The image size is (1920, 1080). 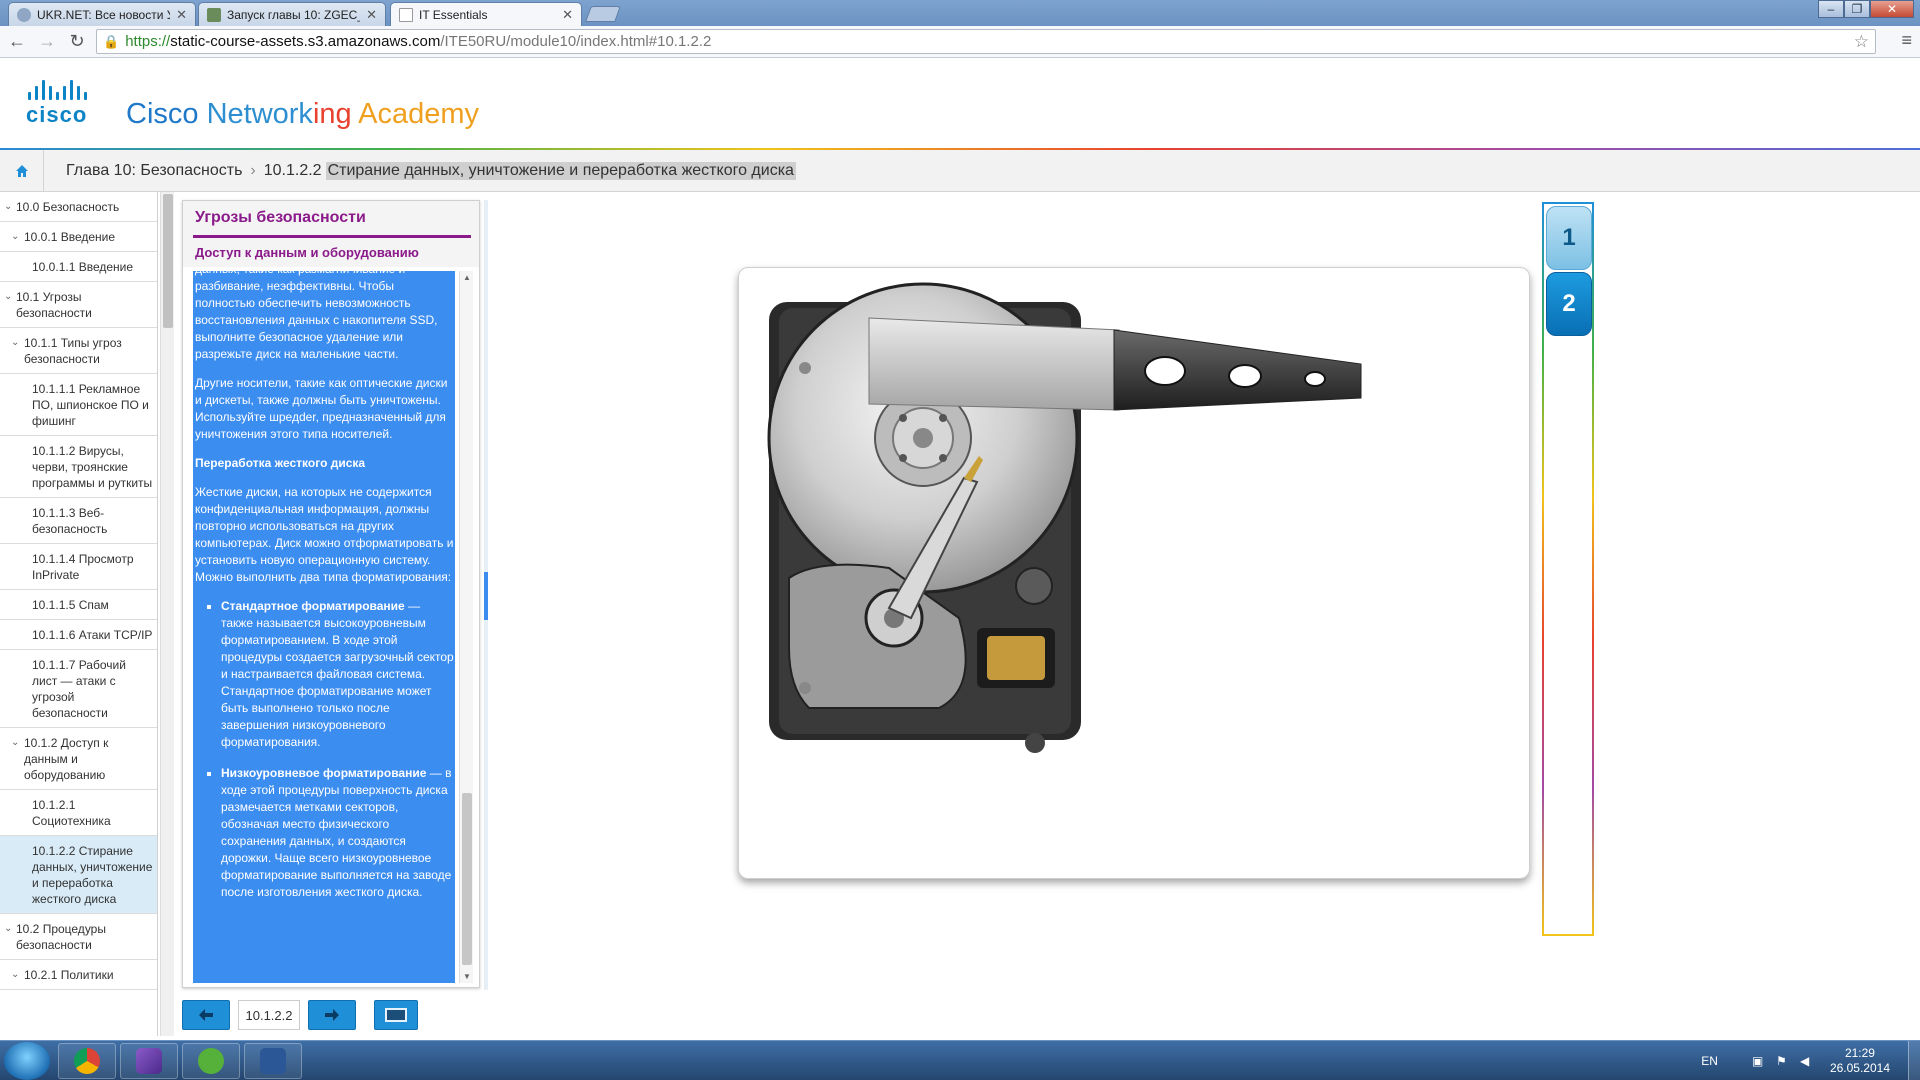 What do you see at coordinates (78, 267) in the screenshot?
I see `toc-item: 10.0.1.1 Введение` at bounding box center [78, 267].